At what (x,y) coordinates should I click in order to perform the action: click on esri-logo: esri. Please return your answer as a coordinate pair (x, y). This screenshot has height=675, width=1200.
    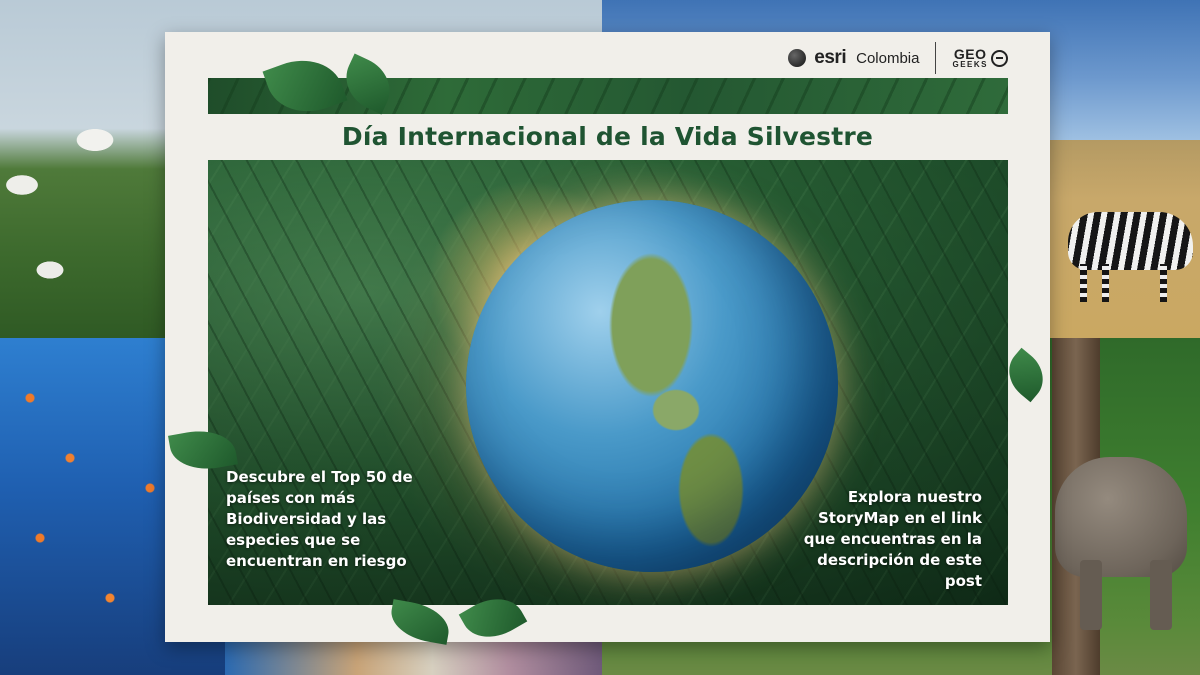
    Looking at the image, I should click on (830, 57).